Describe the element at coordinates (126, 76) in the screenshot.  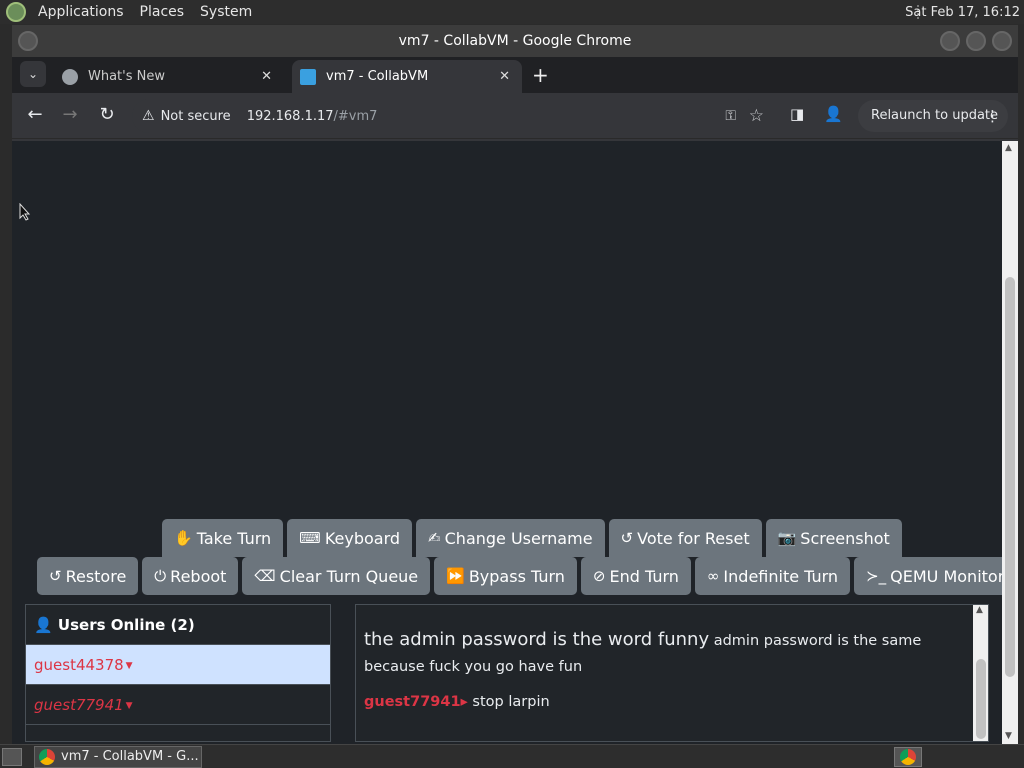
I see `tab-label: What's New` at that location.